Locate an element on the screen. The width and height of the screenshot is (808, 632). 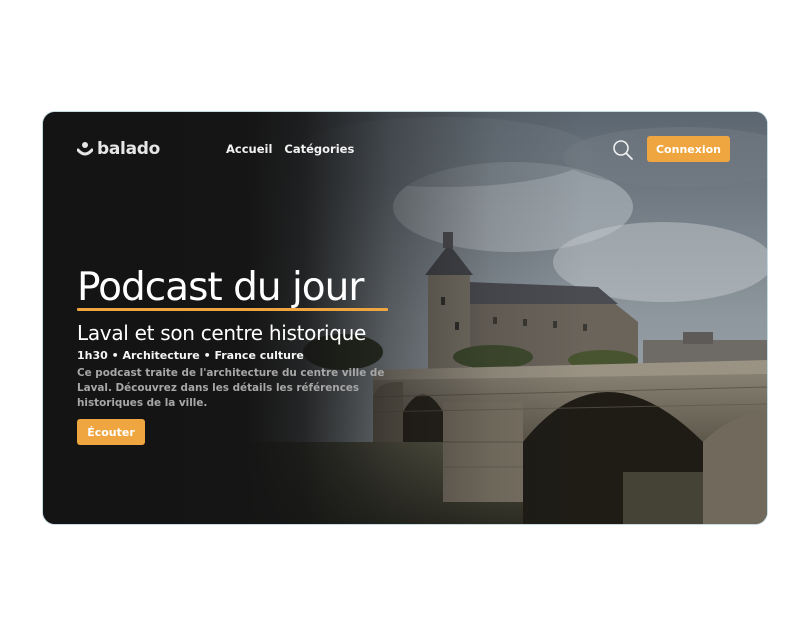
brand-logo: balado is located at coordinates (118, 149).